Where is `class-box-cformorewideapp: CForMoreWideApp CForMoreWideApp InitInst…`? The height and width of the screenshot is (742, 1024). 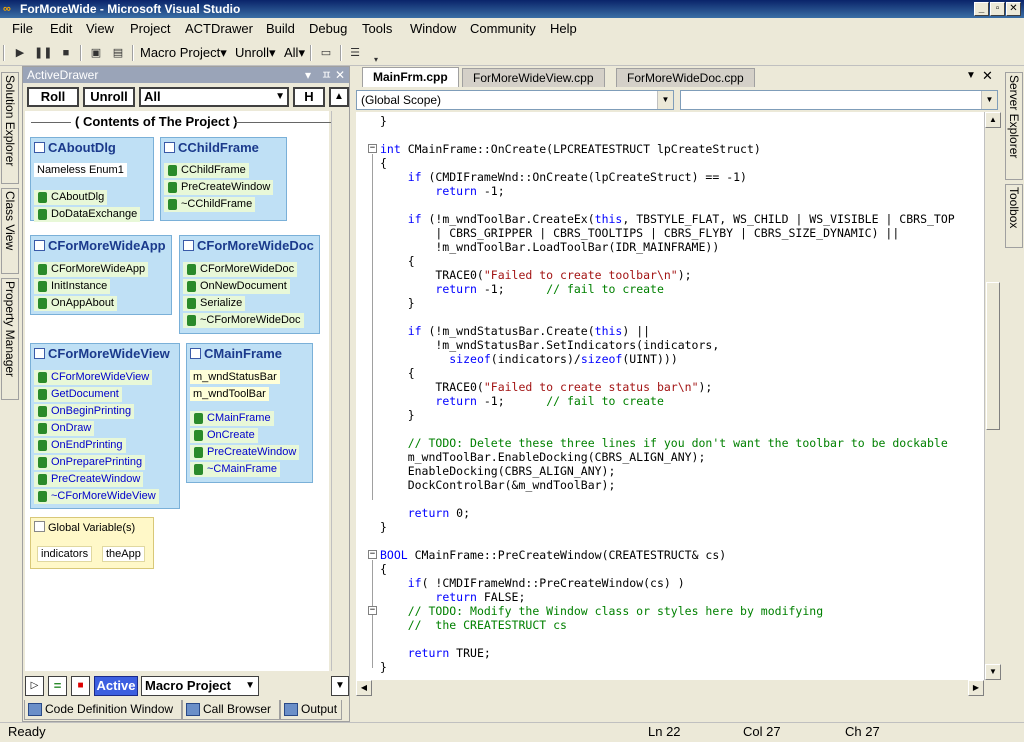
class-box-cformorewideapp: CForMoreWideApp CForMoreWideApp InitInst… is located at coordinates (101, 275).